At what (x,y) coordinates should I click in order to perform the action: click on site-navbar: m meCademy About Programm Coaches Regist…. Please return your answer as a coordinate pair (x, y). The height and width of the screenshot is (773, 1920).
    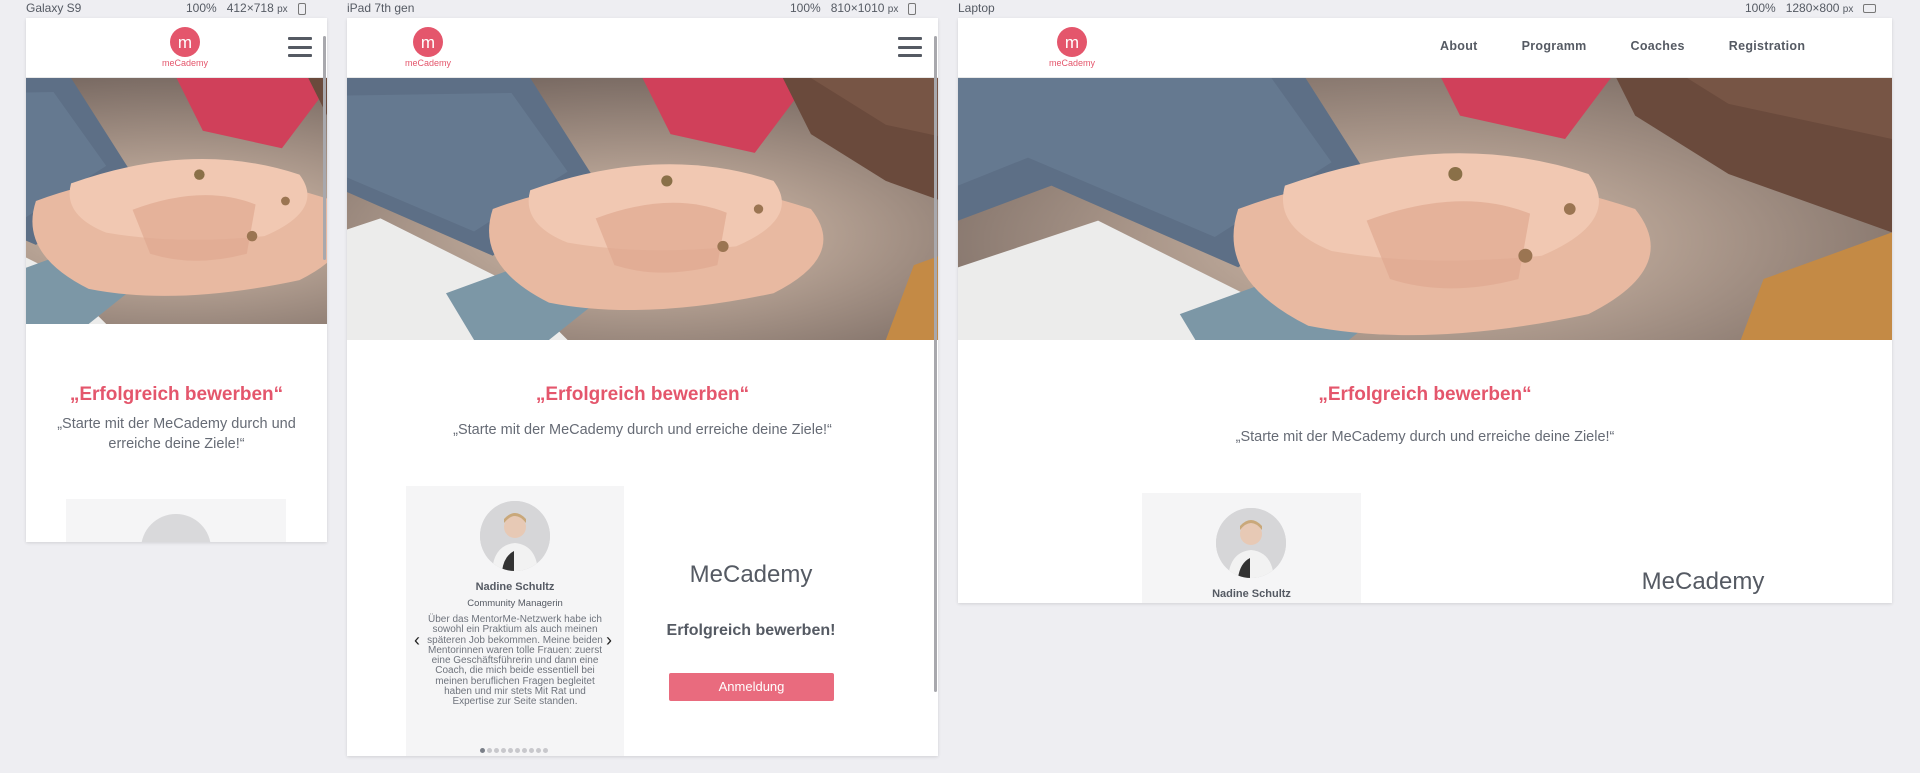
    Looking at the image, I should click on (1425, 48).